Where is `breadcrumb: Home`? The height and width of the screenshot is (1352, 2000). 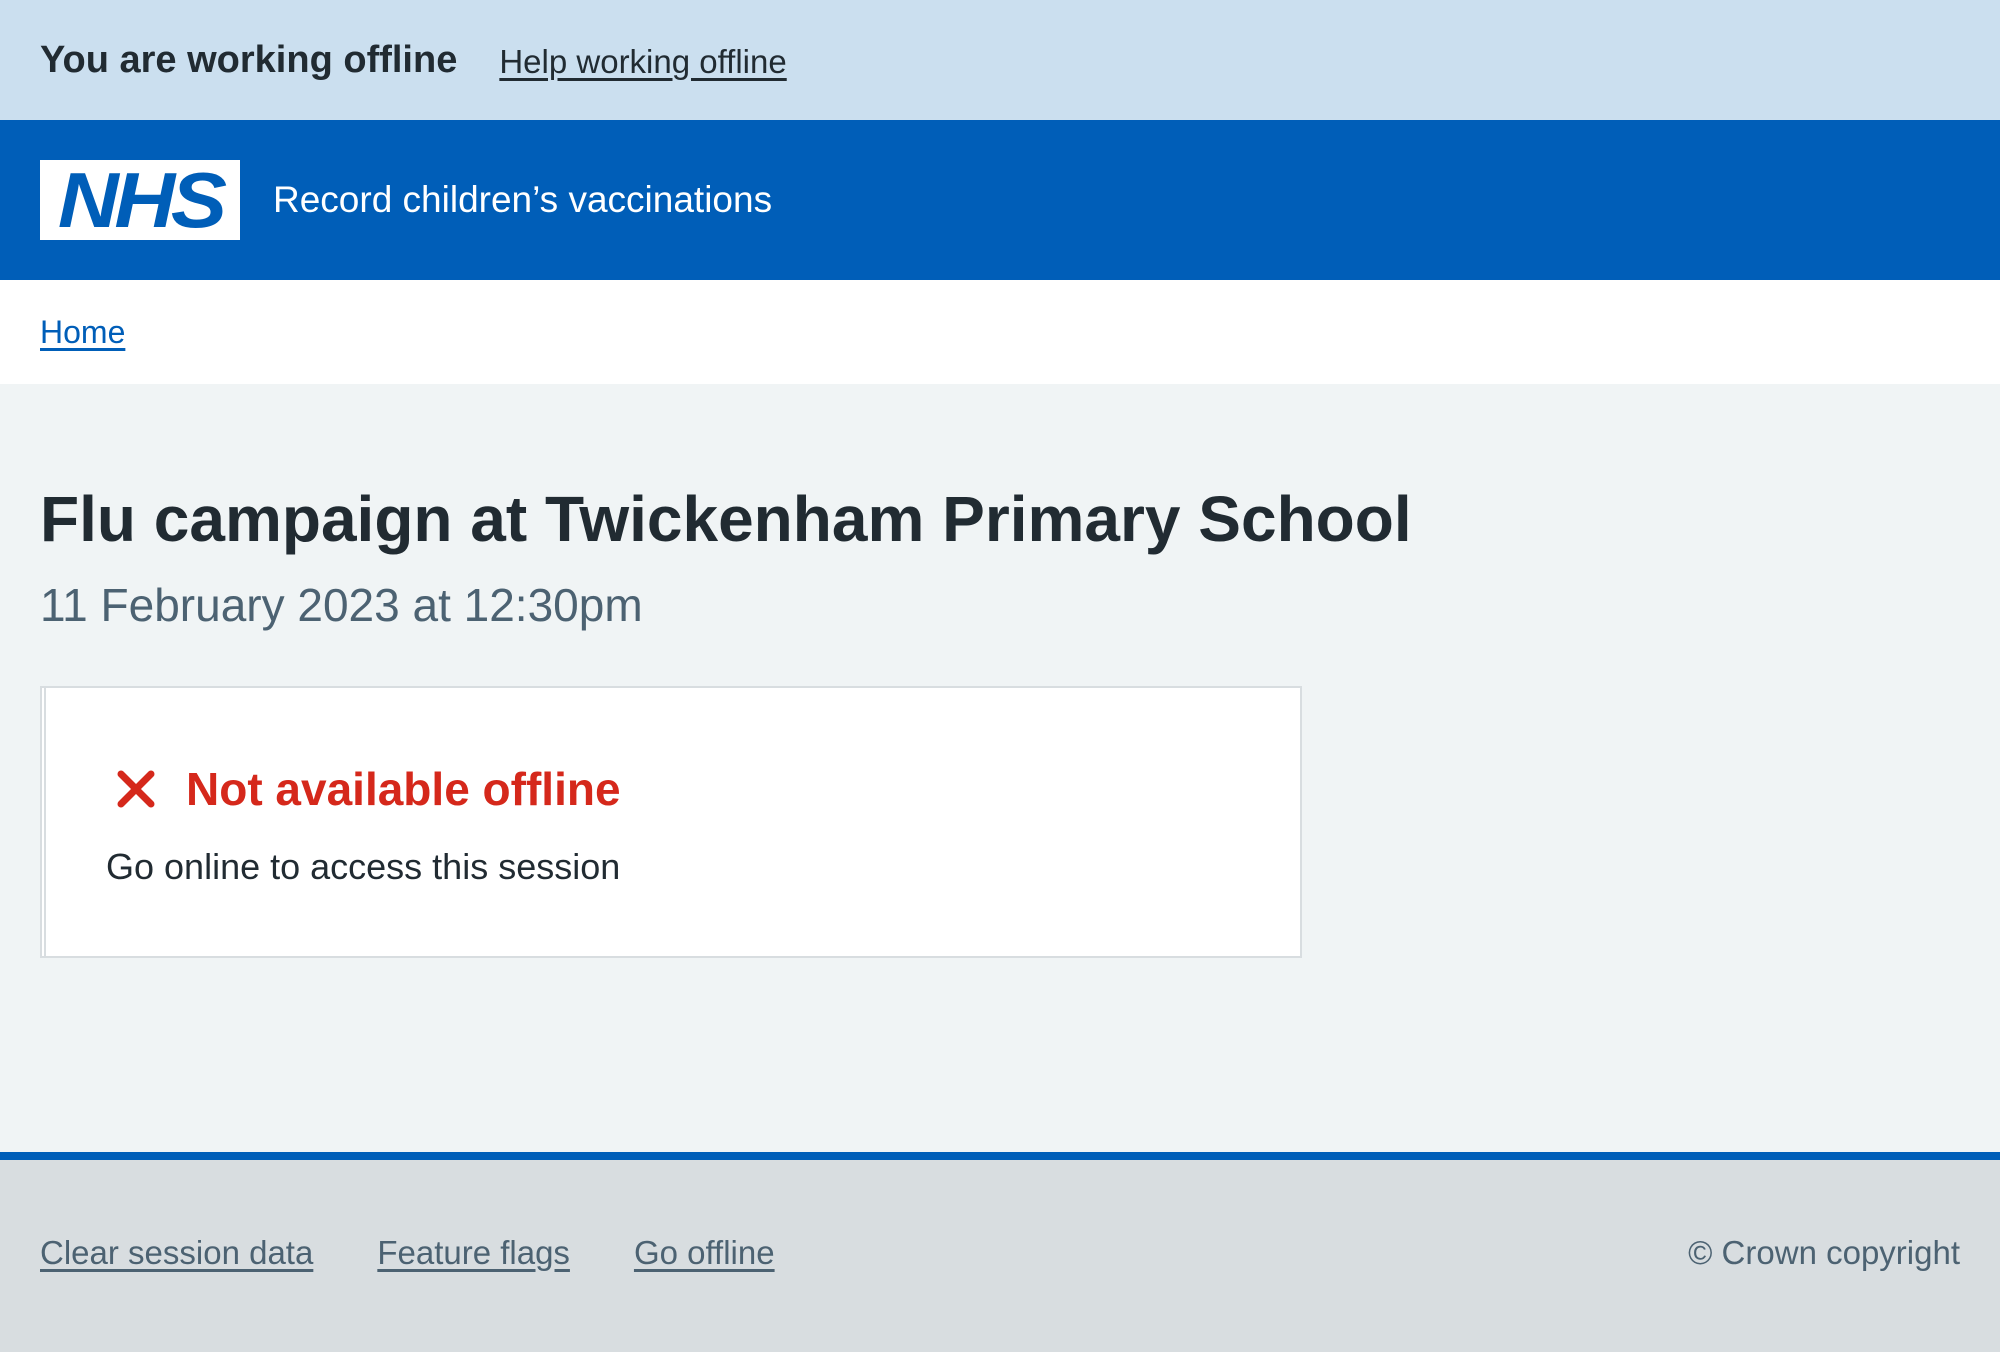
breadcrumb: Home is located at coordinates (1000, 332).